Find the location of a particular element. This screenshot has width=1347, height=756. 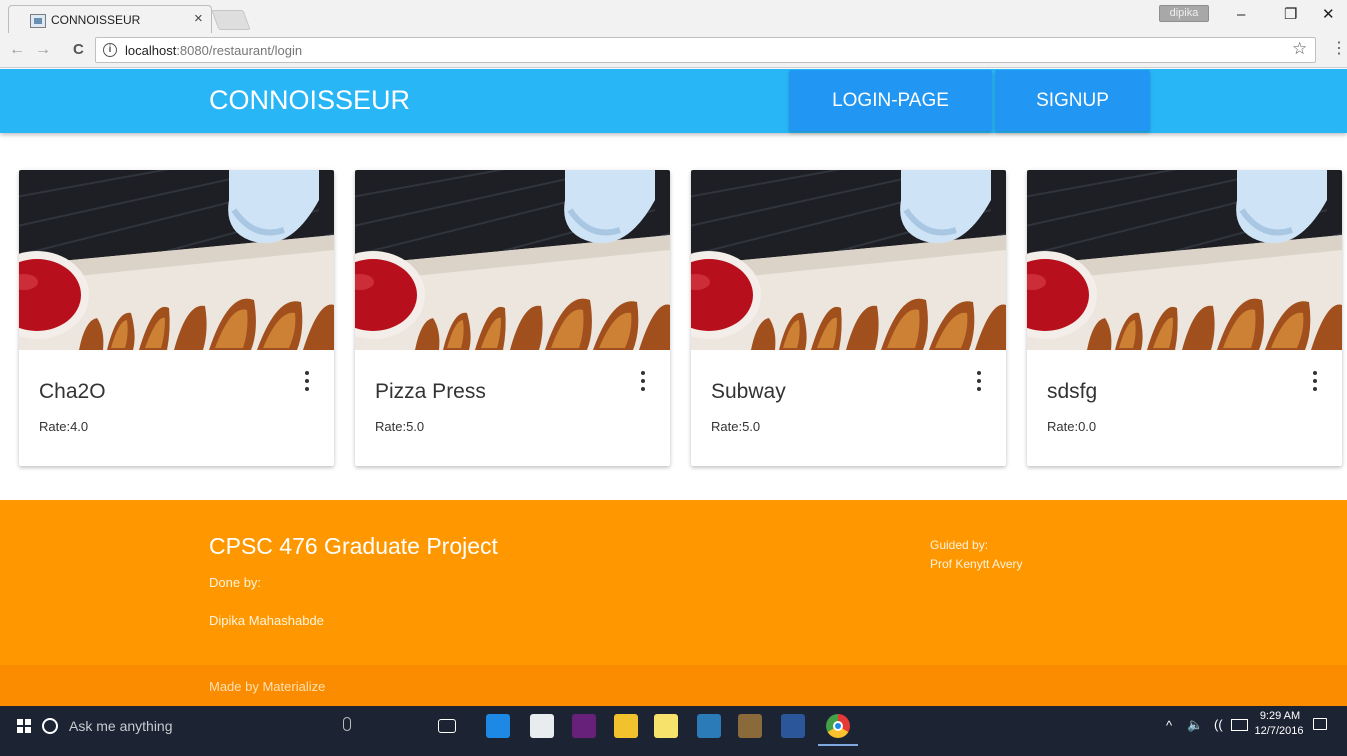

app-icon is located at coordinates (709, 726).